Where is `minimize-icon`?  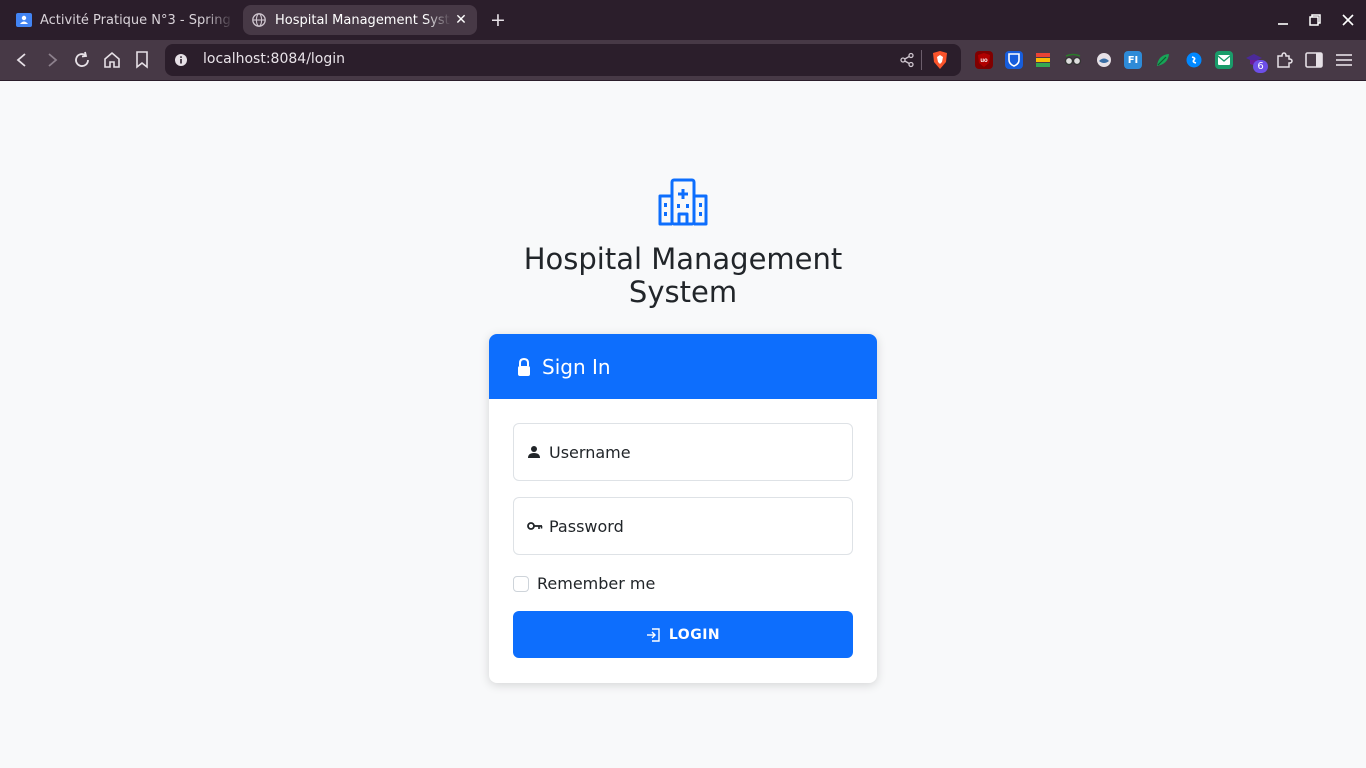 minimize-icon is located at coordinates (1283, 20).